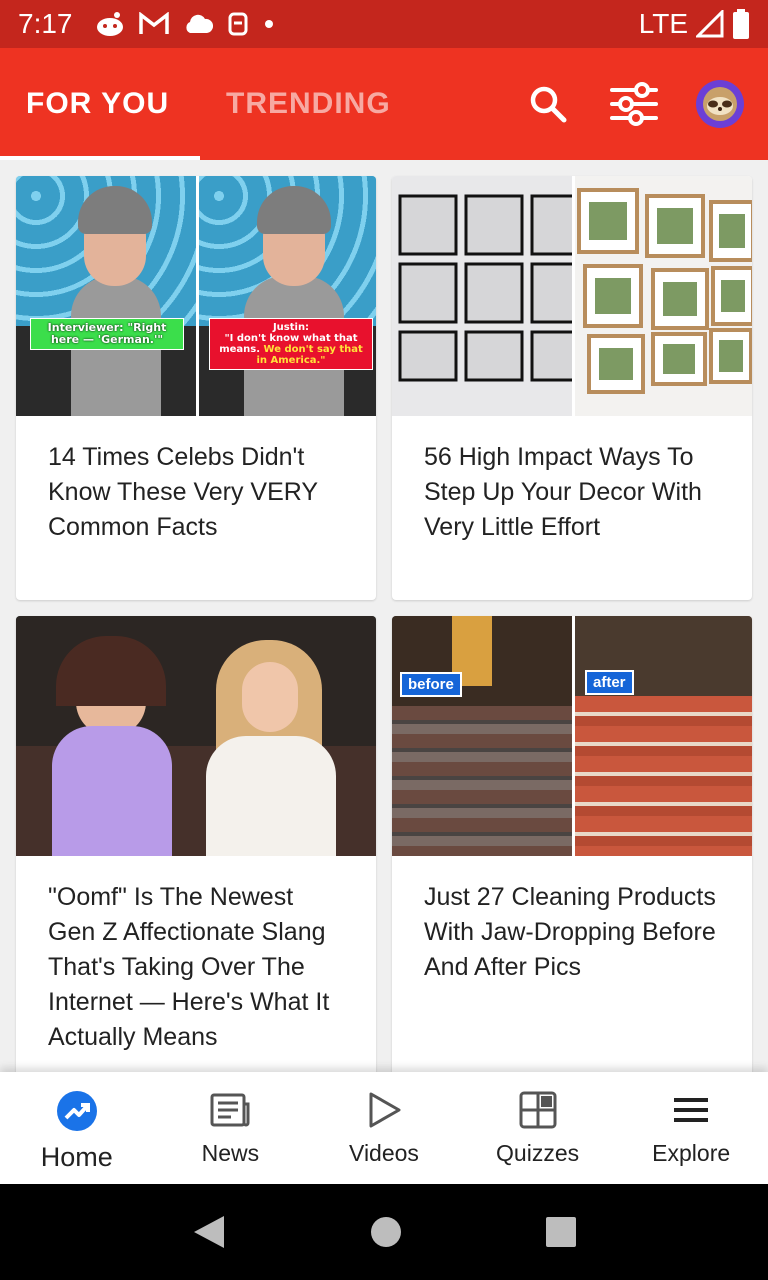  What do you see at coordinates (741, 24) in the screenshot?
I see `battery-icon` at bounding box center [741, 24].